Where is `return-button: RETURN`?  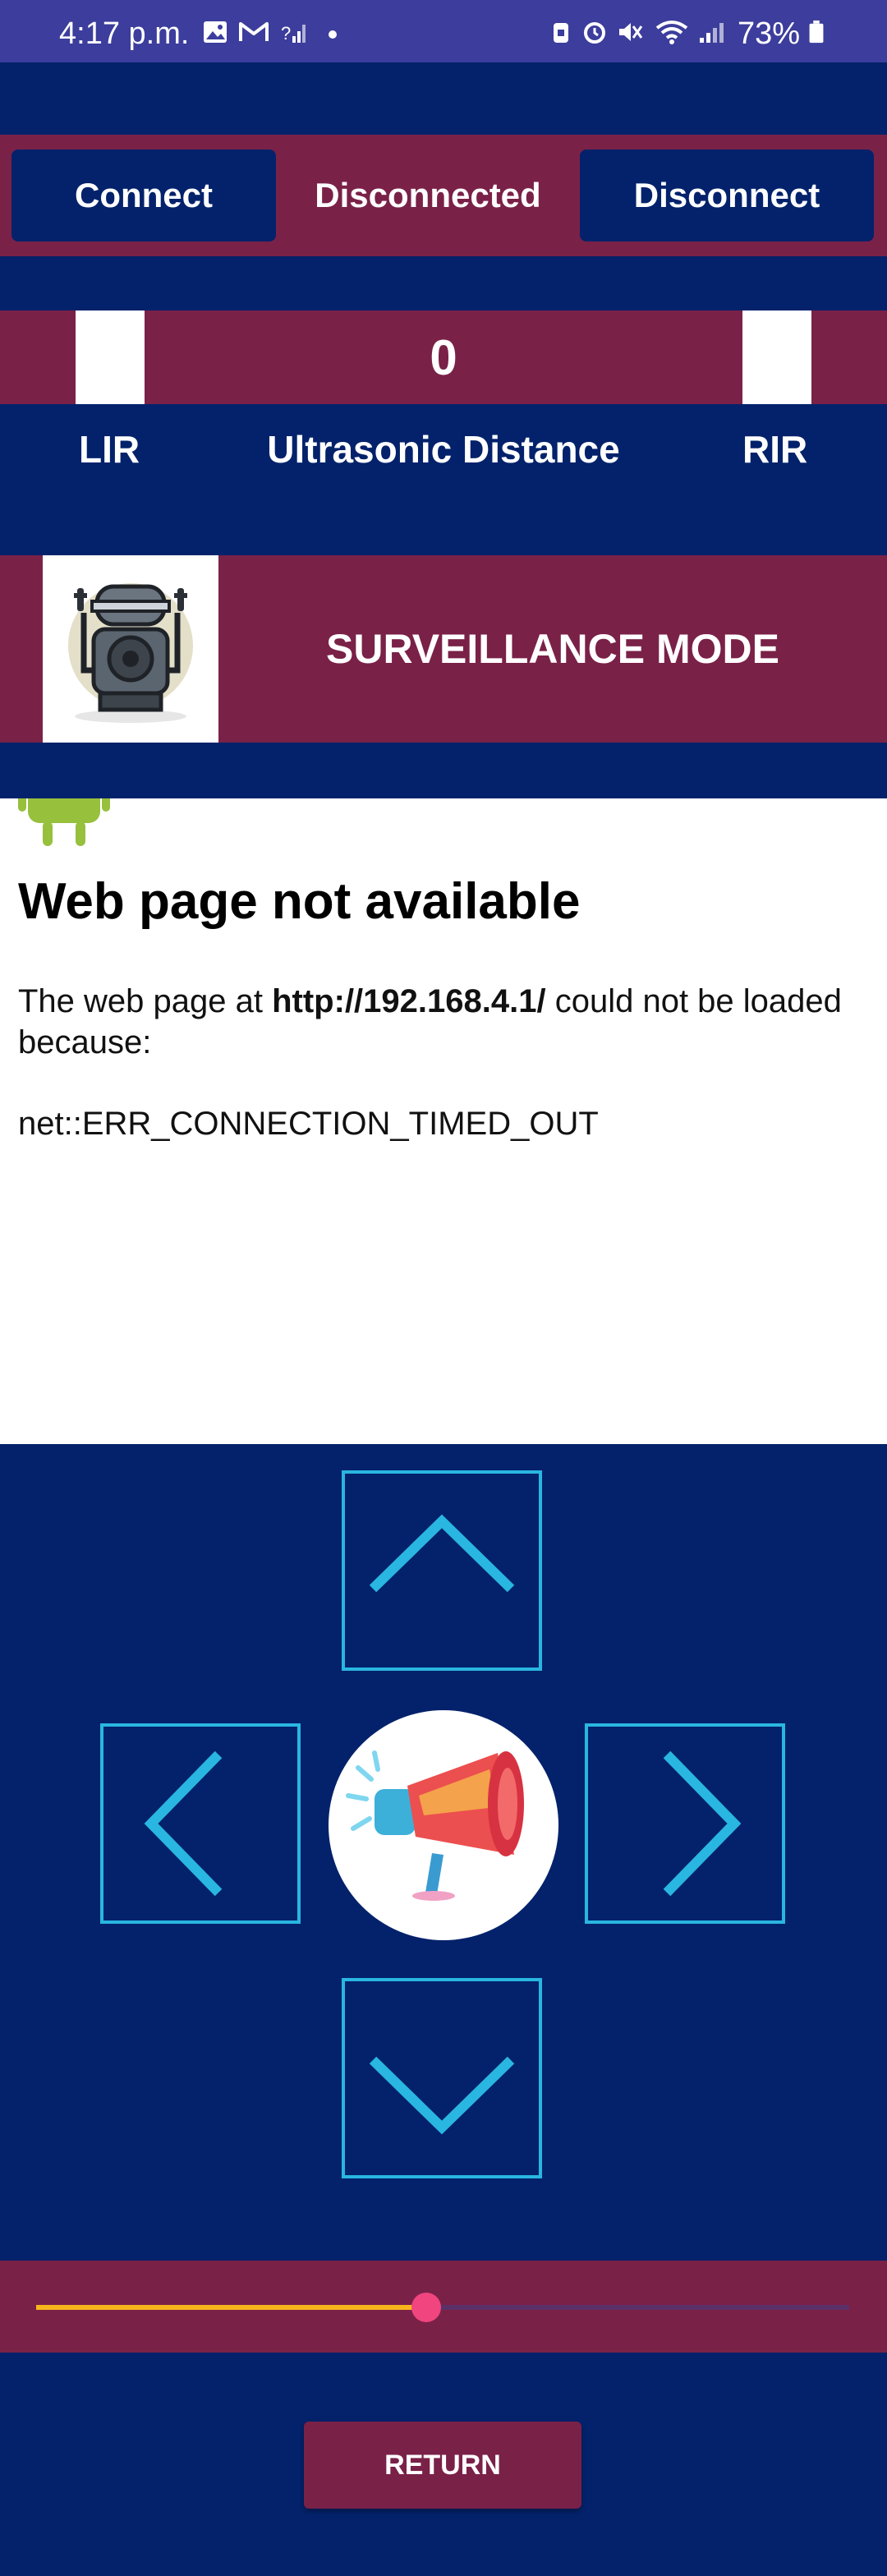 return-button: RETURN is located at coordinates (443, 2465).